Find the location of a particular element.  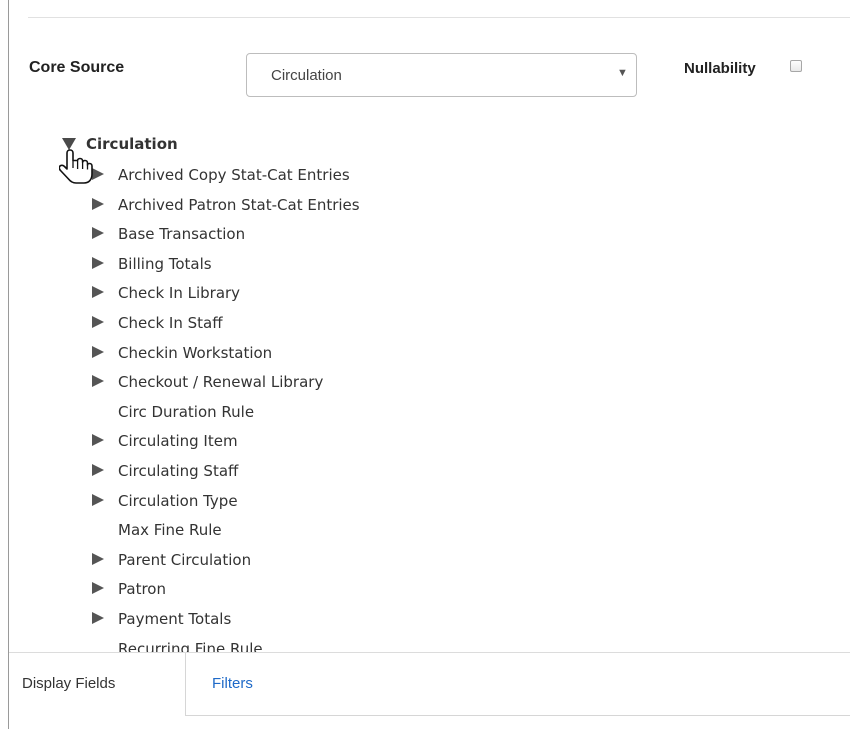

tree-item-label: Check In Library is located at coordinates (179, 293).